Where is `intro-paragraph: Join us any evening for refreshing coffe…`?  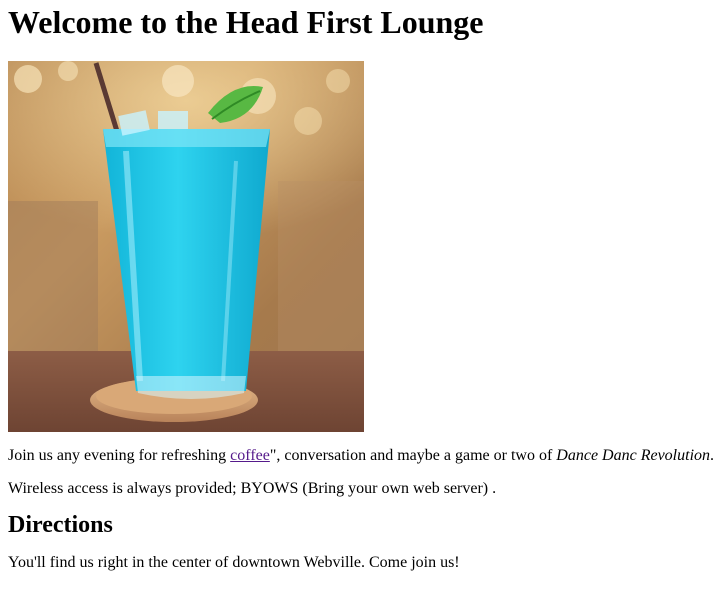
intro-paragraph: Join us any evening for refreshing coffe… is located at coordinates (361, 455).